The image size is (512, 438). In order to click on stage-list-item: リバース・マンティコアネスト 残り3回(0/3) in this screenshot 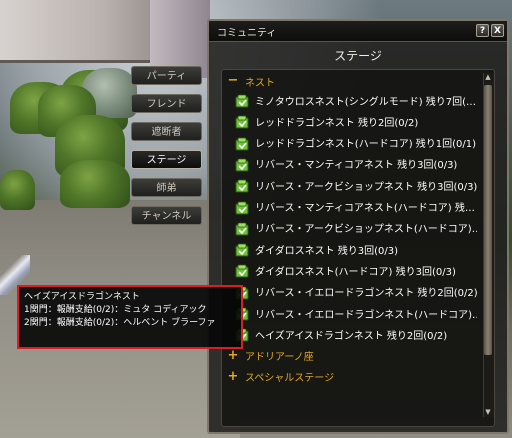, I will do `click(356, 164)`.